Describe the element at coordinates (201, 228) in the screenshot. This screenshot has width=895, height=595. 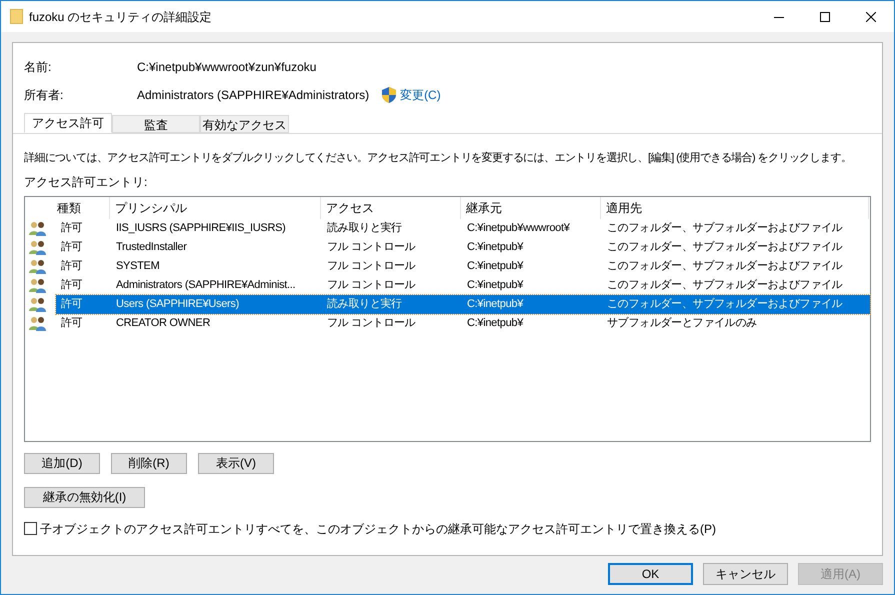
I see `table-cell: IIS_IUSRS (SAPPHIRE¥IIS_IUSRS)` at that location.